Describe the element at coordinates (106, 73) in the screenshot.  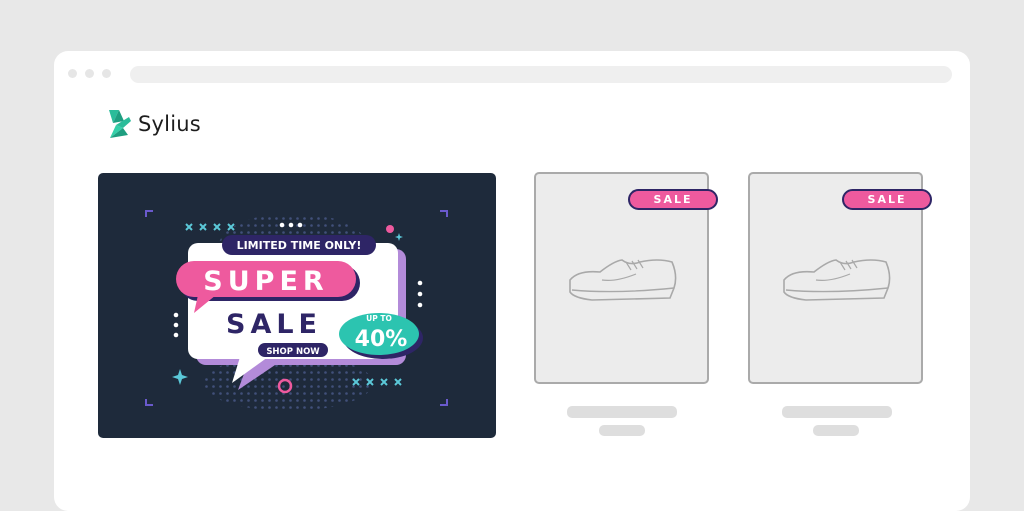
I see `window-maximize-dot` at that location.